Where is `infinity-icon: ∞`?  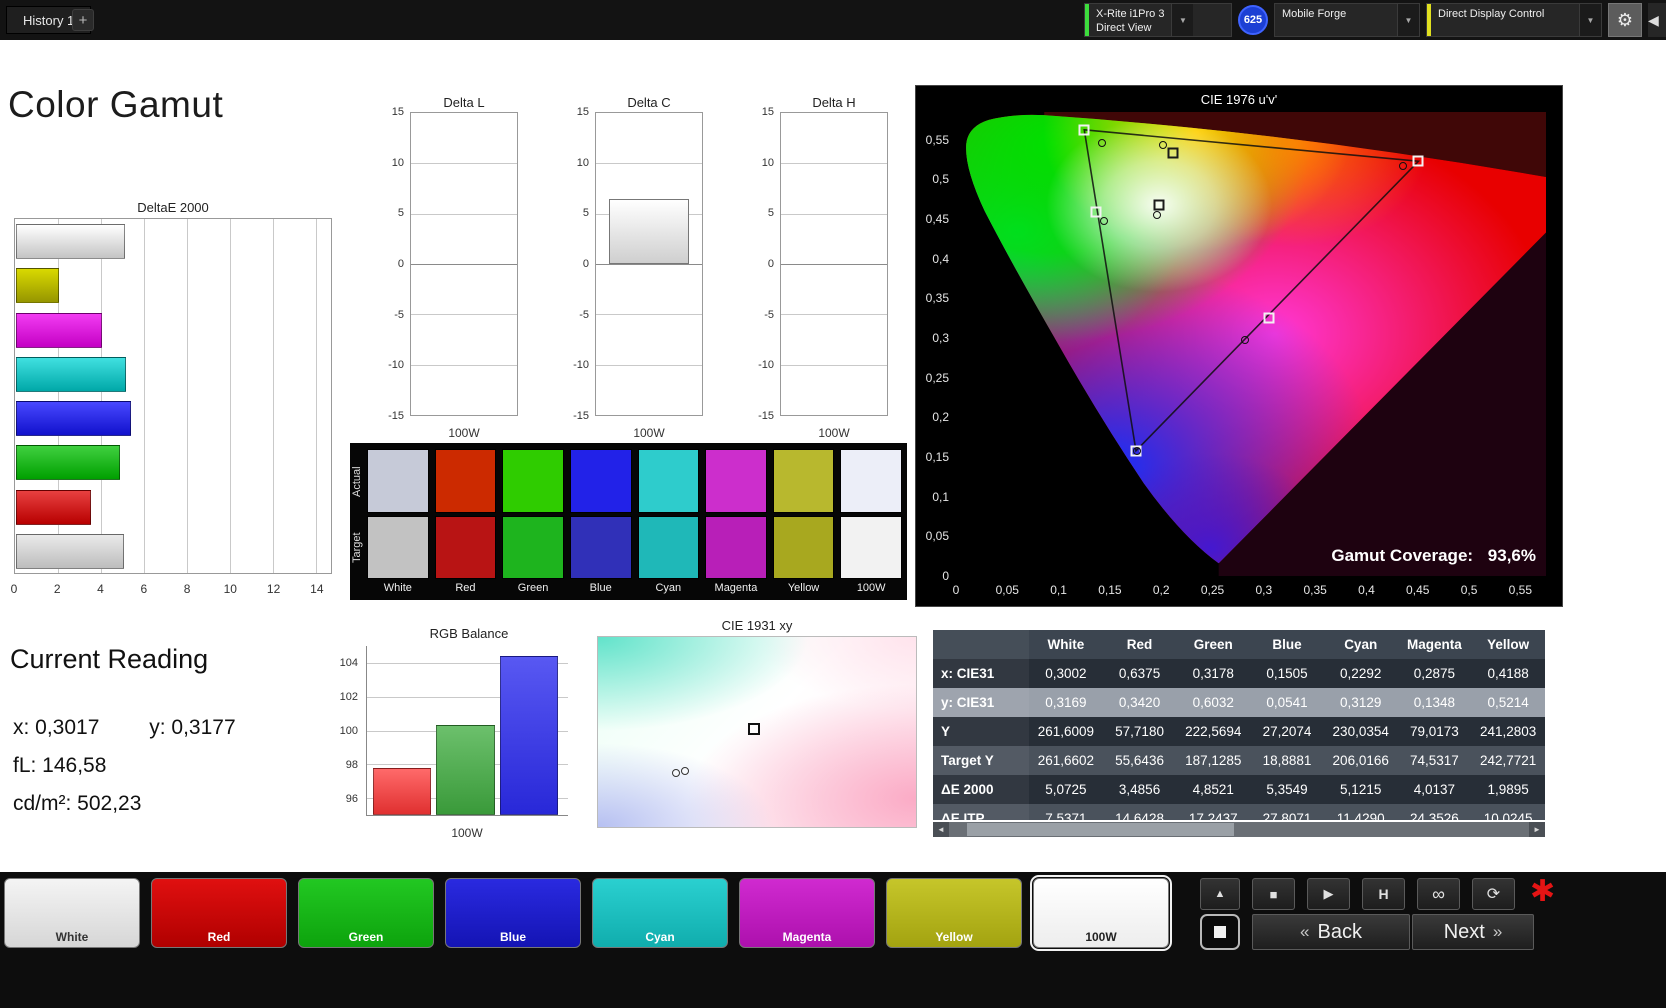 infinity-icon: ∞ is located at coordinates (1438, 894).